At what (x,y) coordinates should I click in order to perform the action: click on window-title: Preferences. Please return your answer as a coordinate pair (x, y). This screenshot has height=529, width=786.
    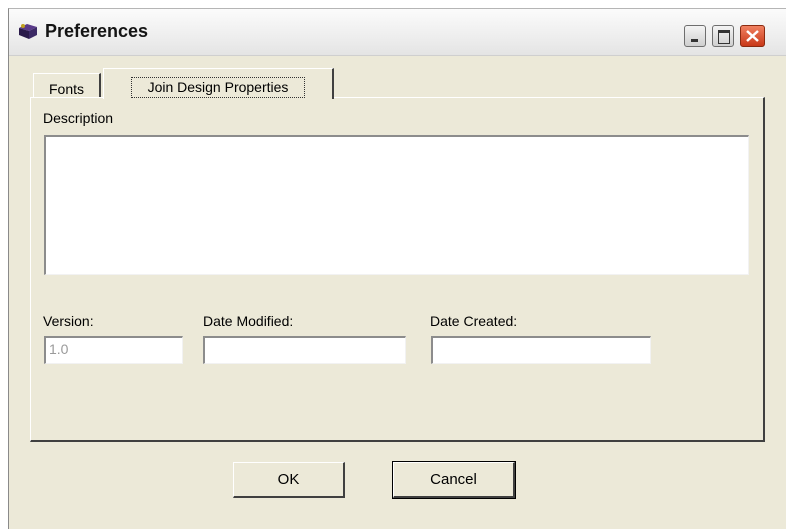
    Looking at the image, I should click on (97, 31).